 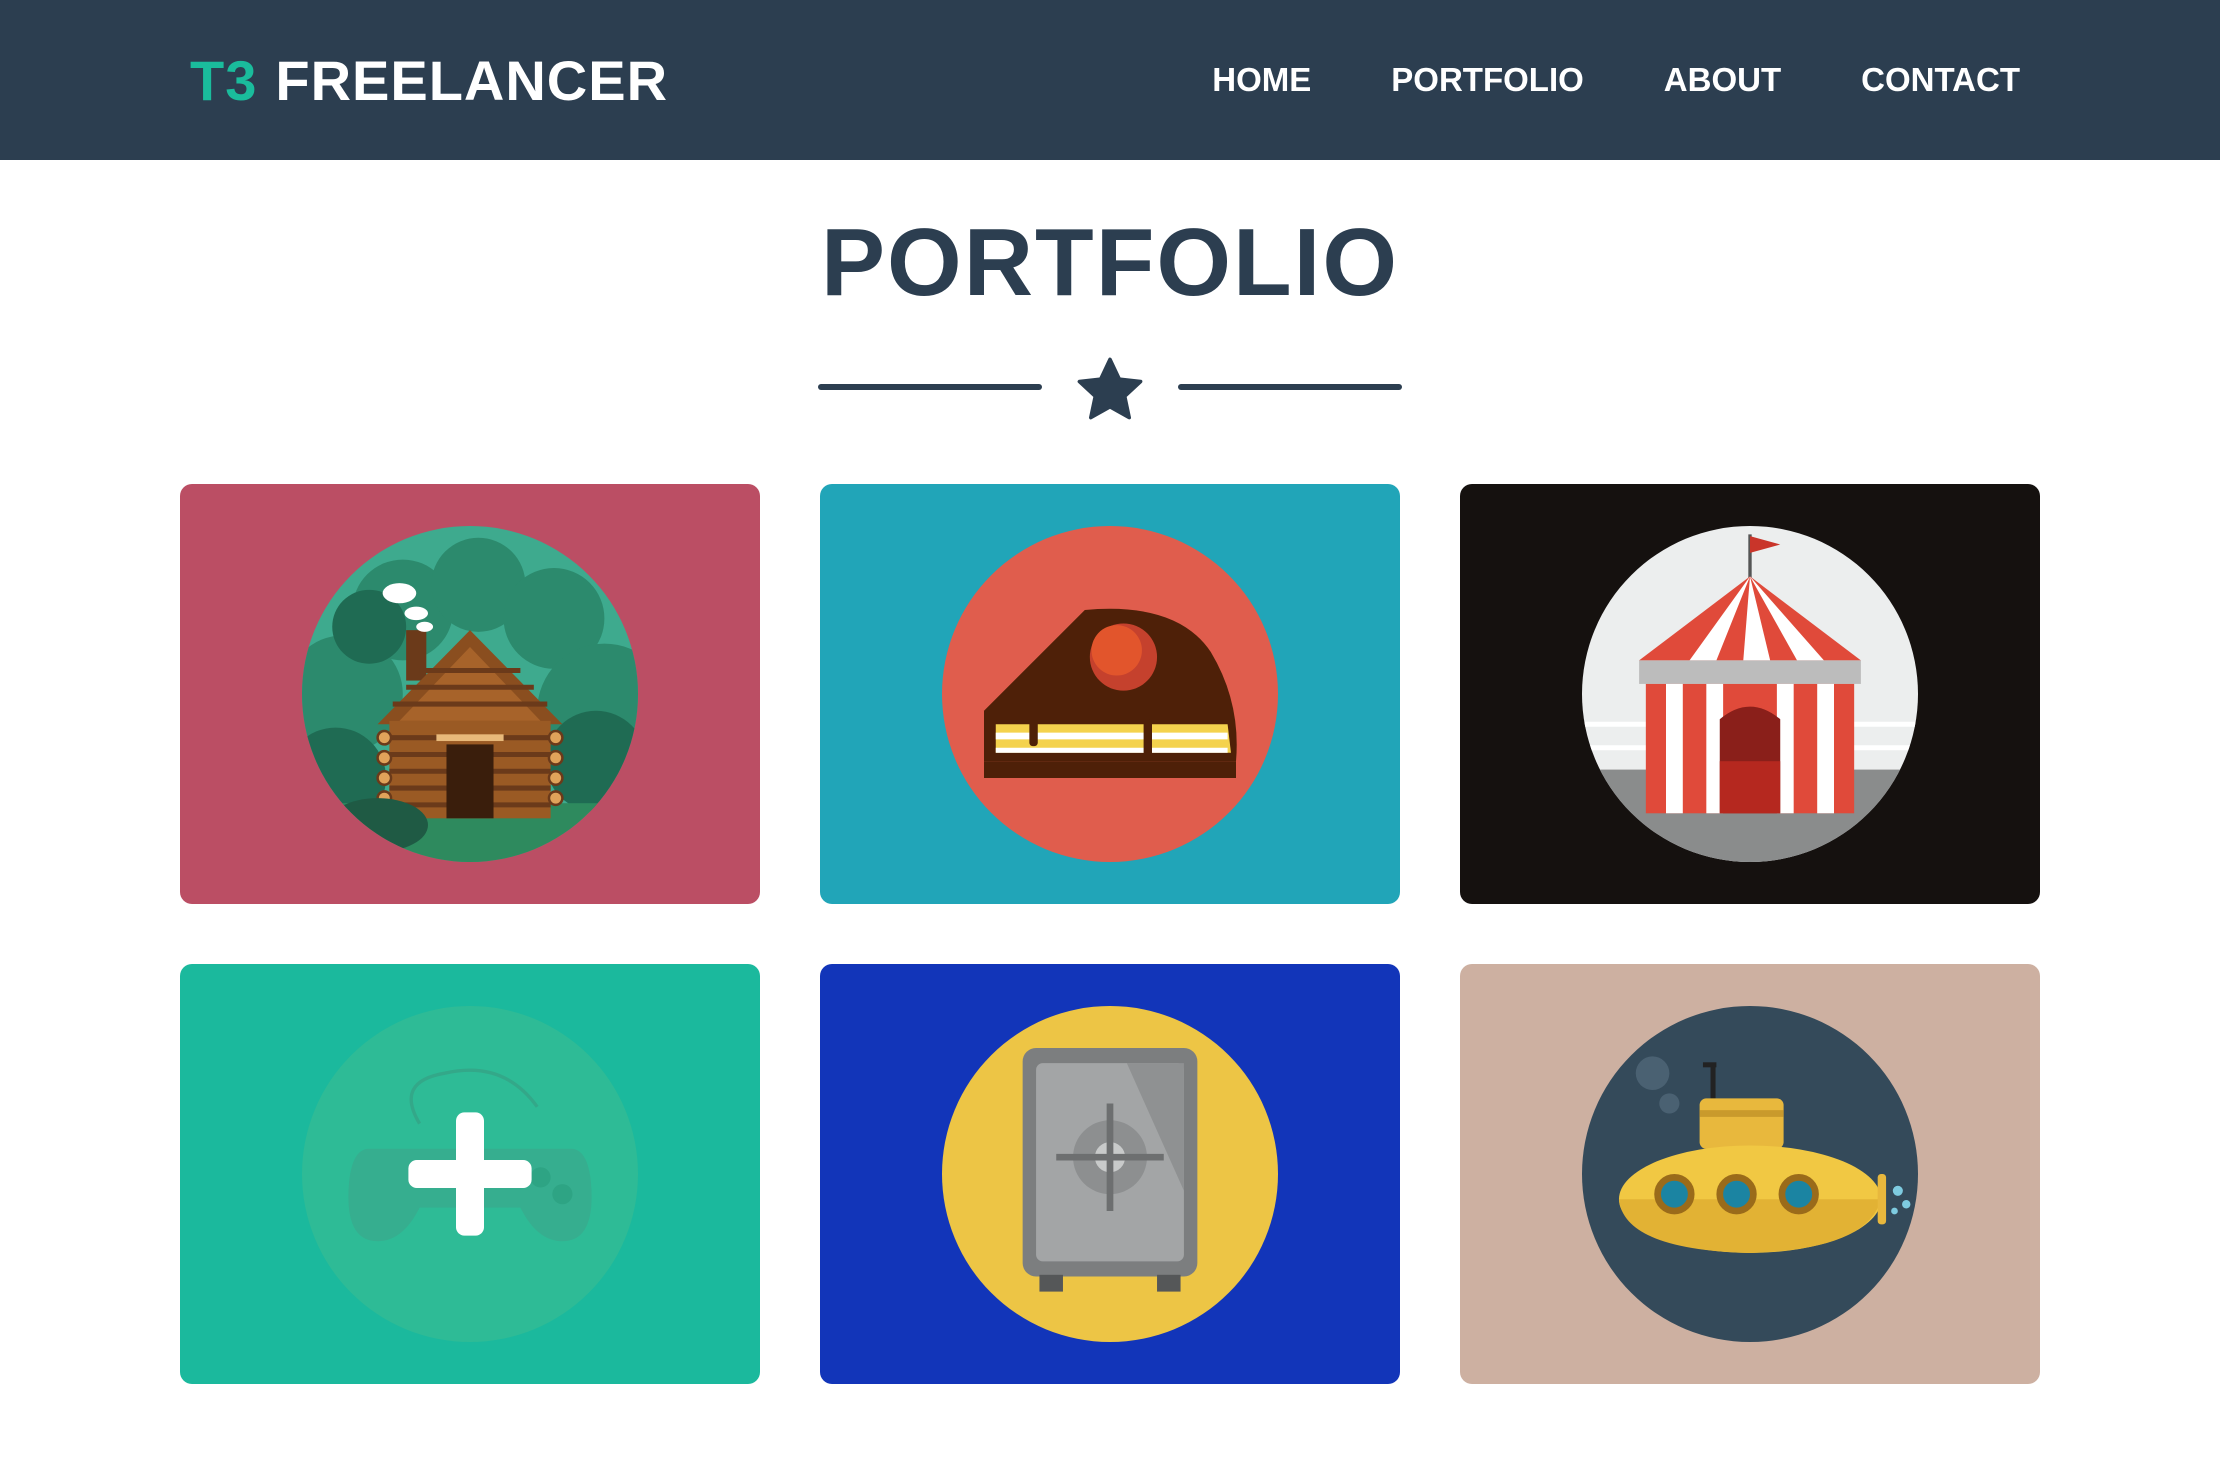 I want to click on portfolio-item-circus, so click(x=1750, y=694).